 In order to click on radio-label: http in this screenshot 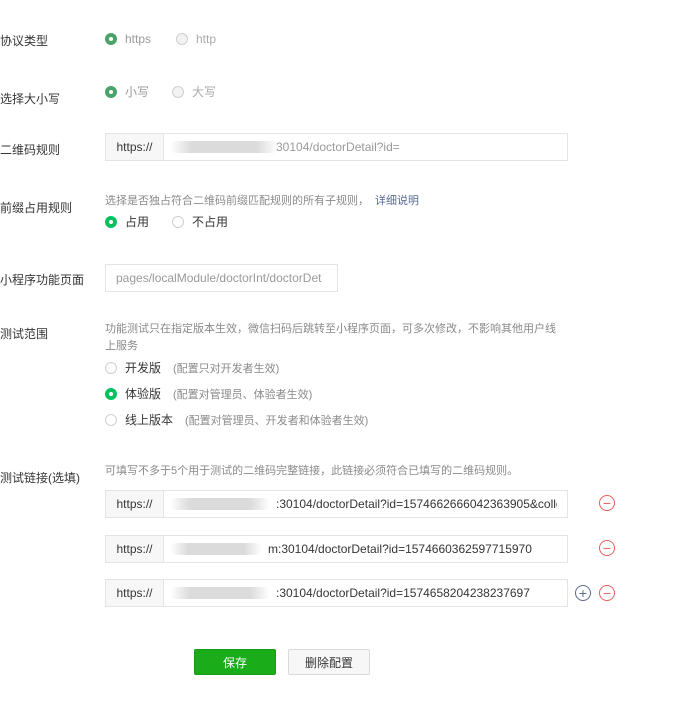, I will do `click(206, 39)`.